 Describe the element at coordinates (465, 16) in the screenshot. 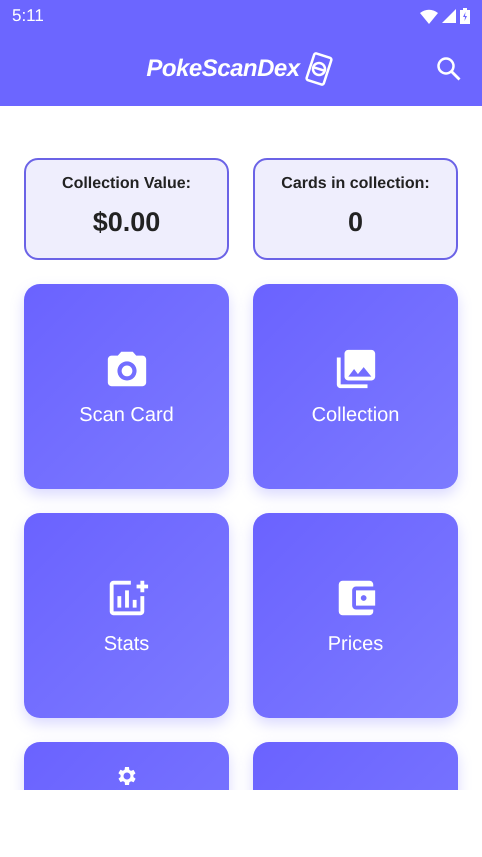

I see `battery-icon` at that location.